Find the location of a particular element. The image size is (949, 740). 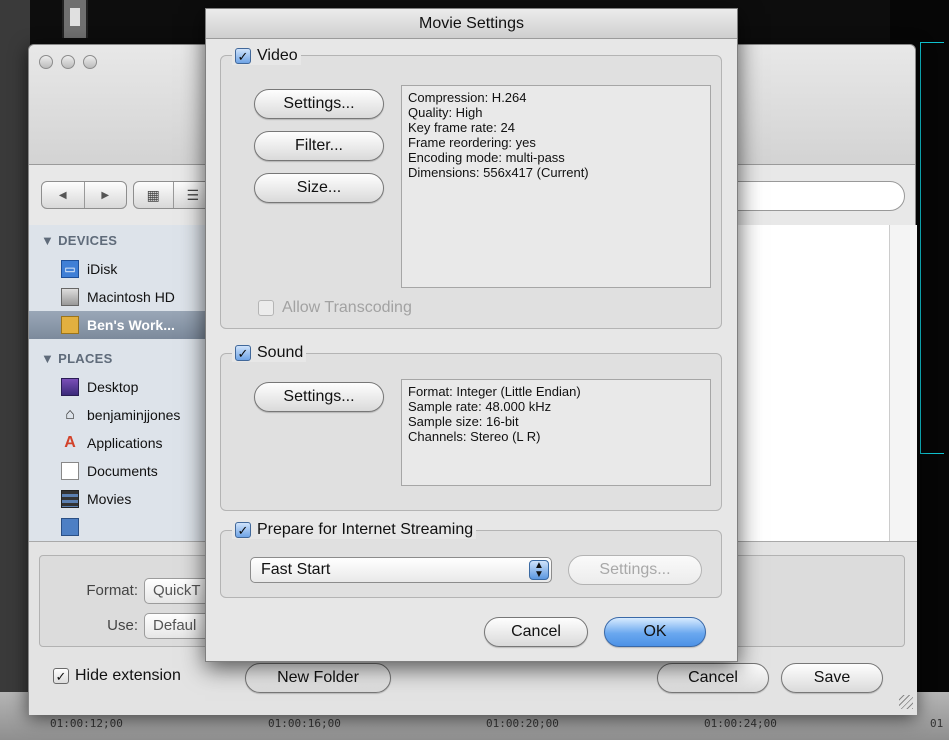

timecode-label: 01:00:12;00 is located at coordinates (86, 723).